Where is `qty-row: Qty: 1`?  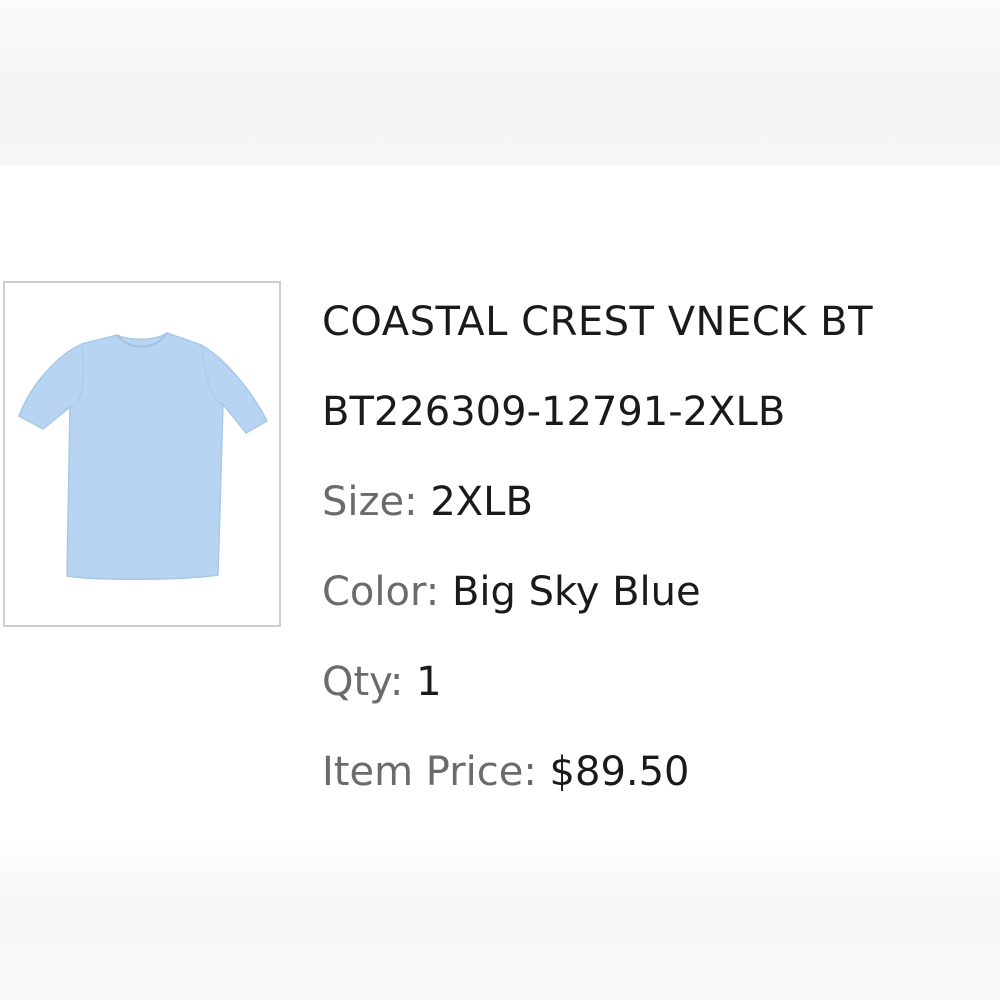 qty-row: Qty: 1 is located at coordinates (657, 697).